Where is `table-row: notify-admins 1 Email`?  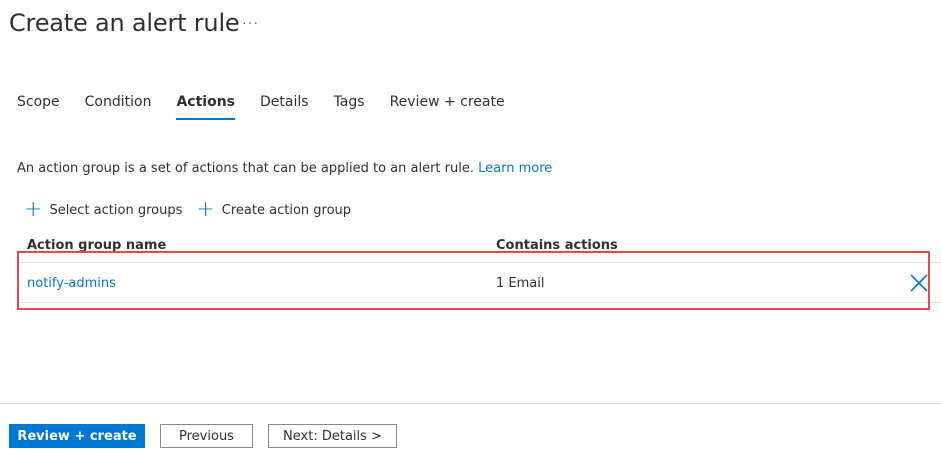
table-row: notify-admins 1 Email is located at coordinates (479, 282).